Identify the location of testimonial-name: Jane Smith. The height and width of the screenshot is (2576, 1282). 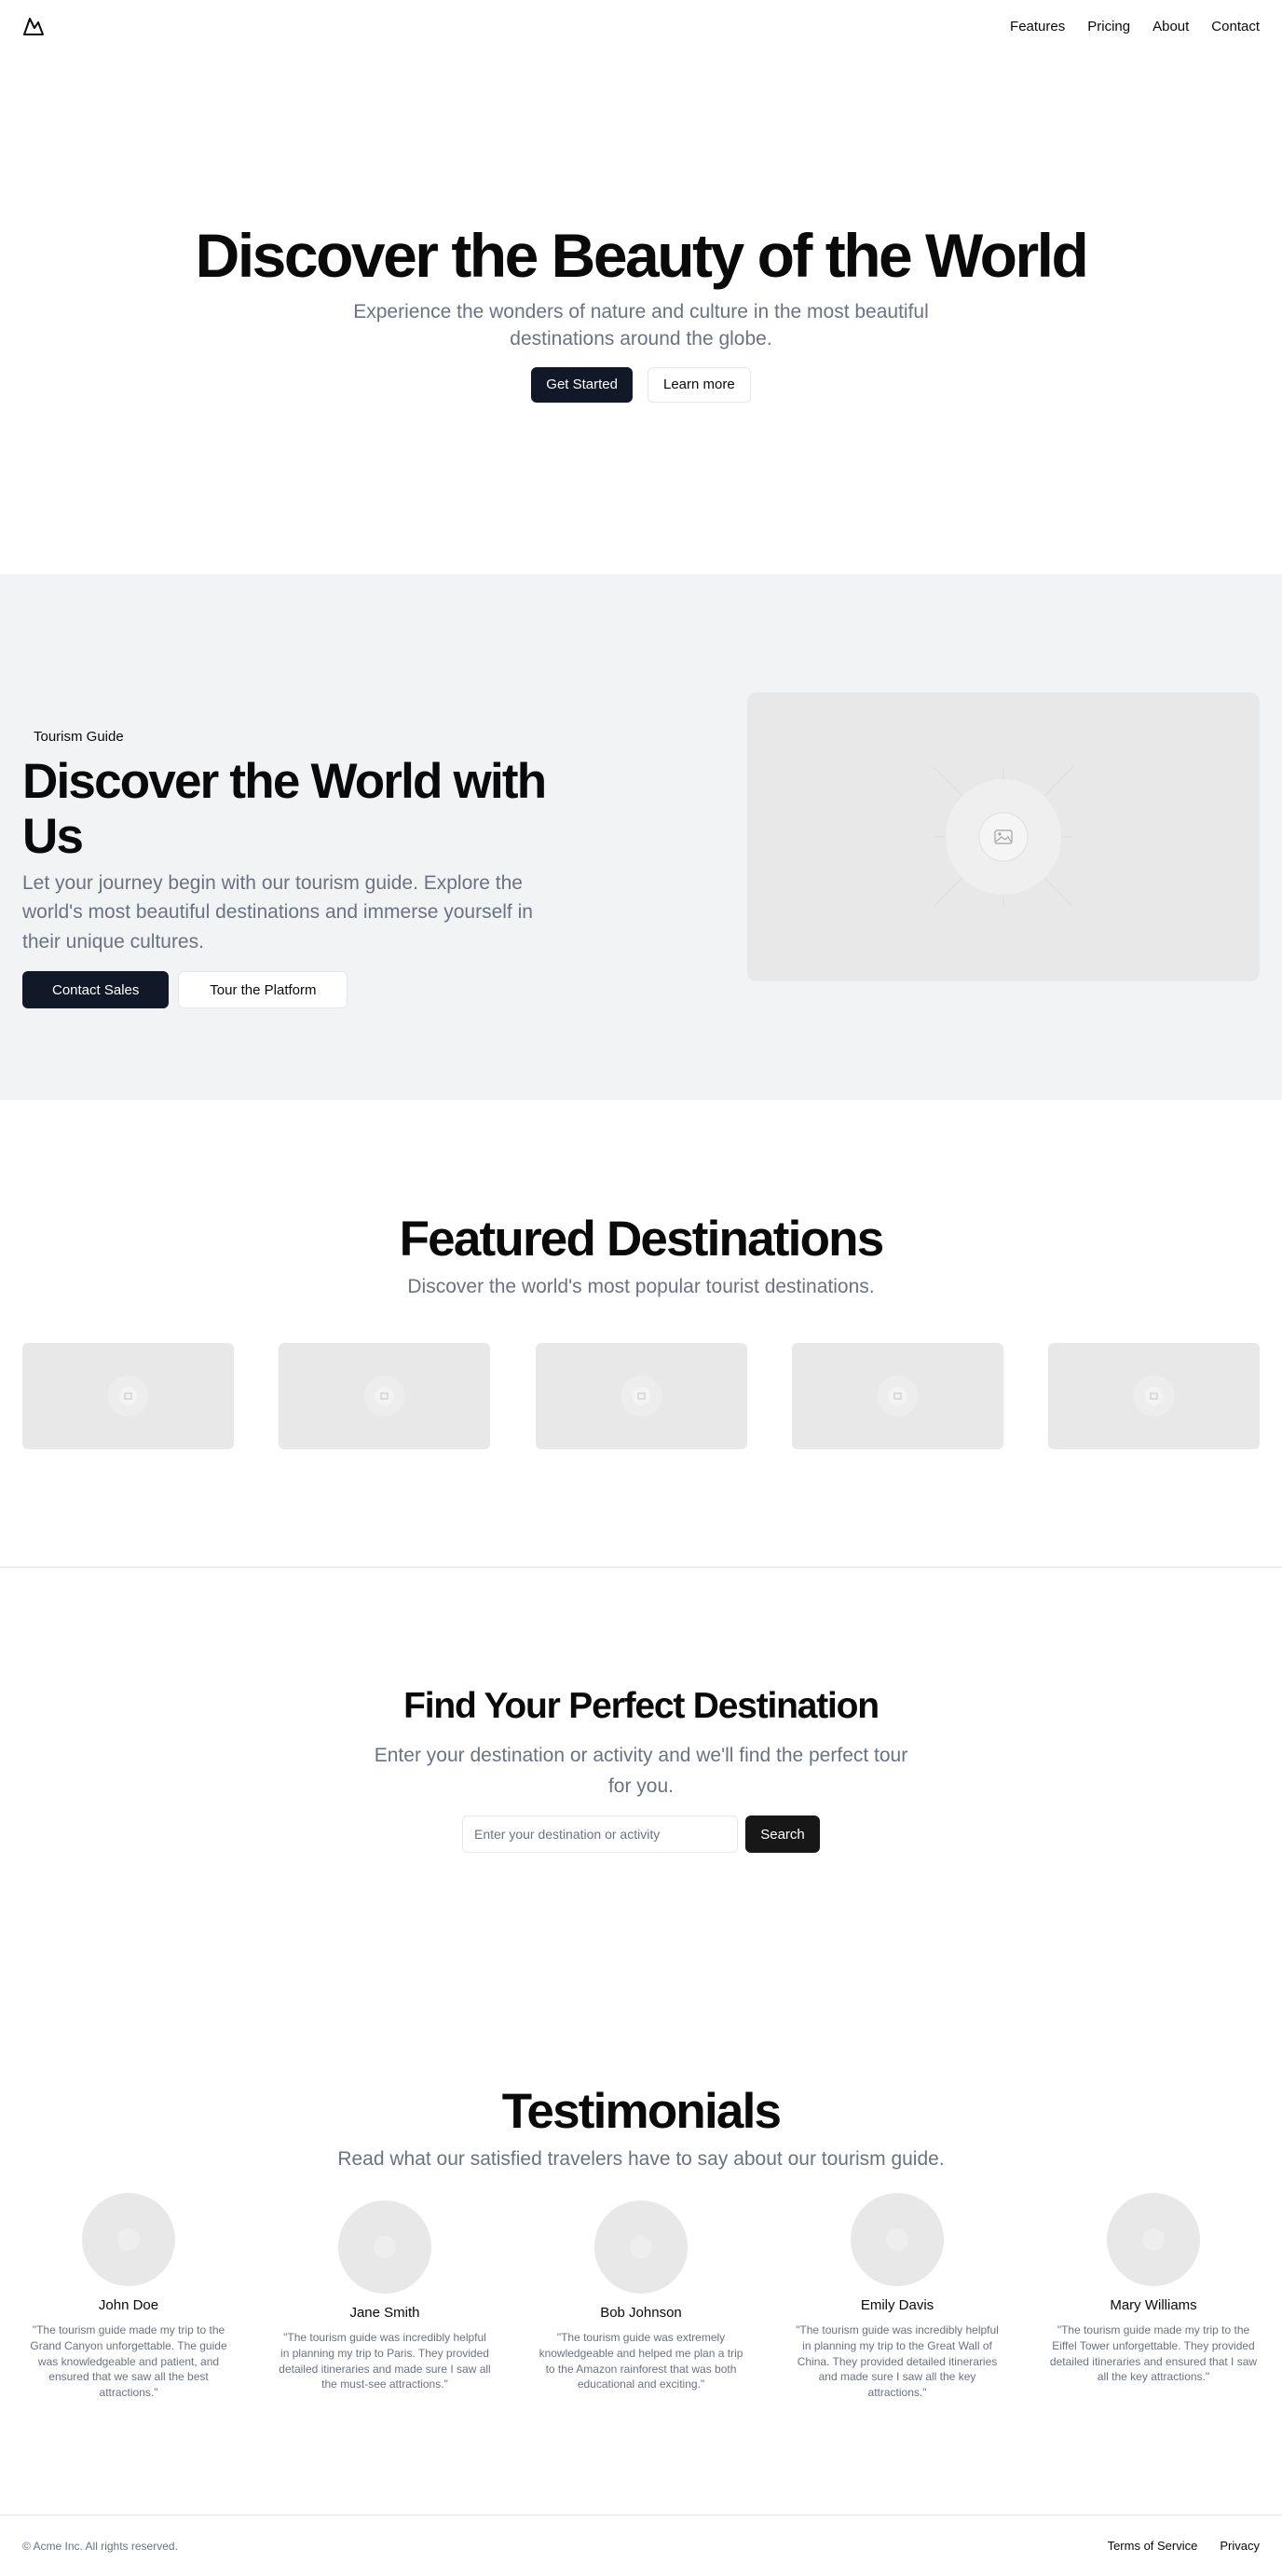
(384, 2313).